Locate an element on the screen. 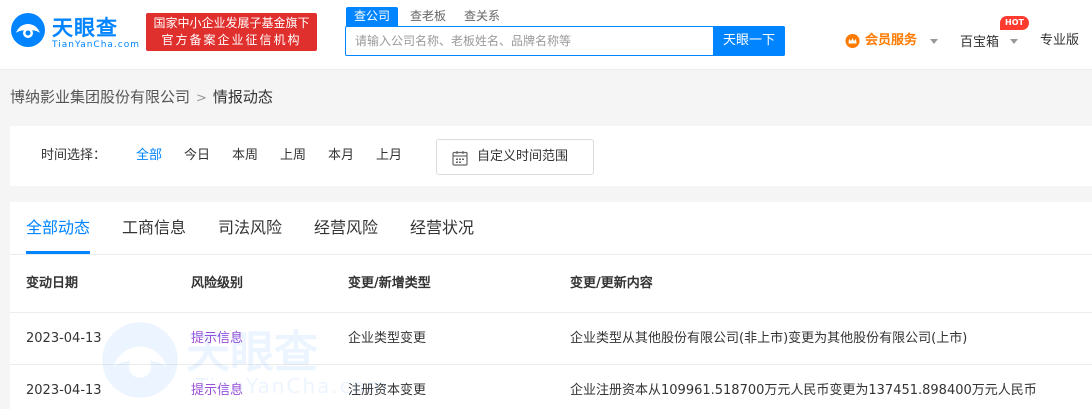 The height and width of the screenshot is (409, 1092). breadcrumb-company: 博纳影业集团股份有限公司 is located at coordinates (100, 97).